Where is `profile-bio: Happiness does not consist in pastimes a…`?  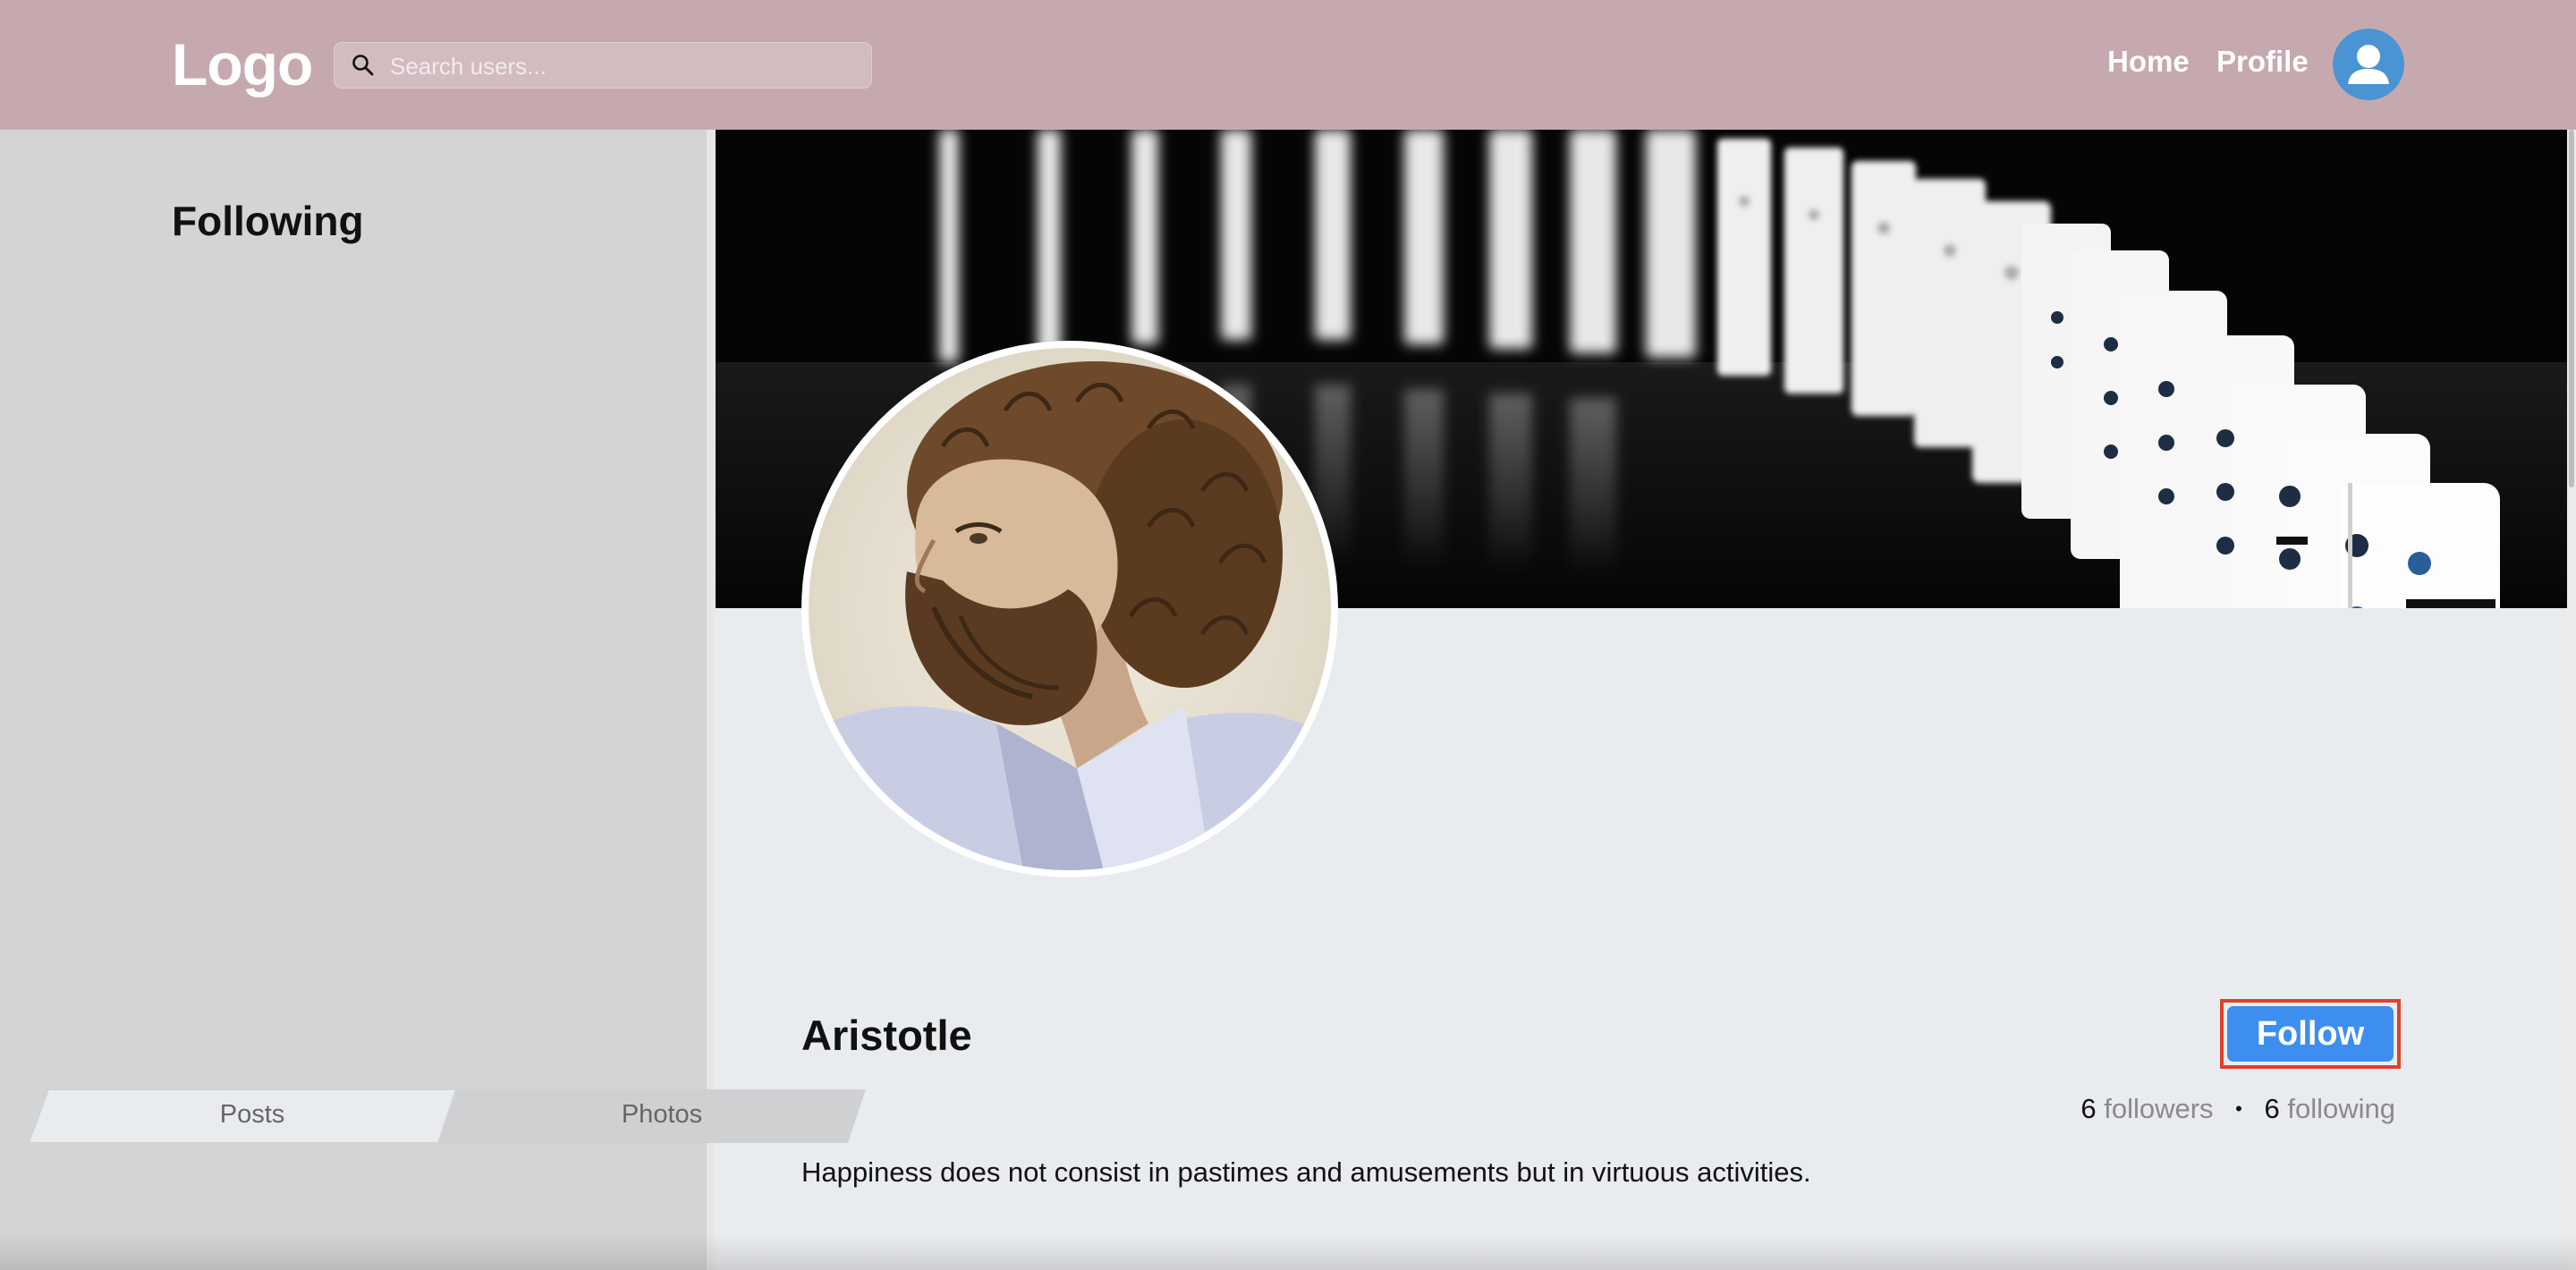 profile-bio: Happiness does not consist in pastimes a… is located at coordinates (1306, 1172).